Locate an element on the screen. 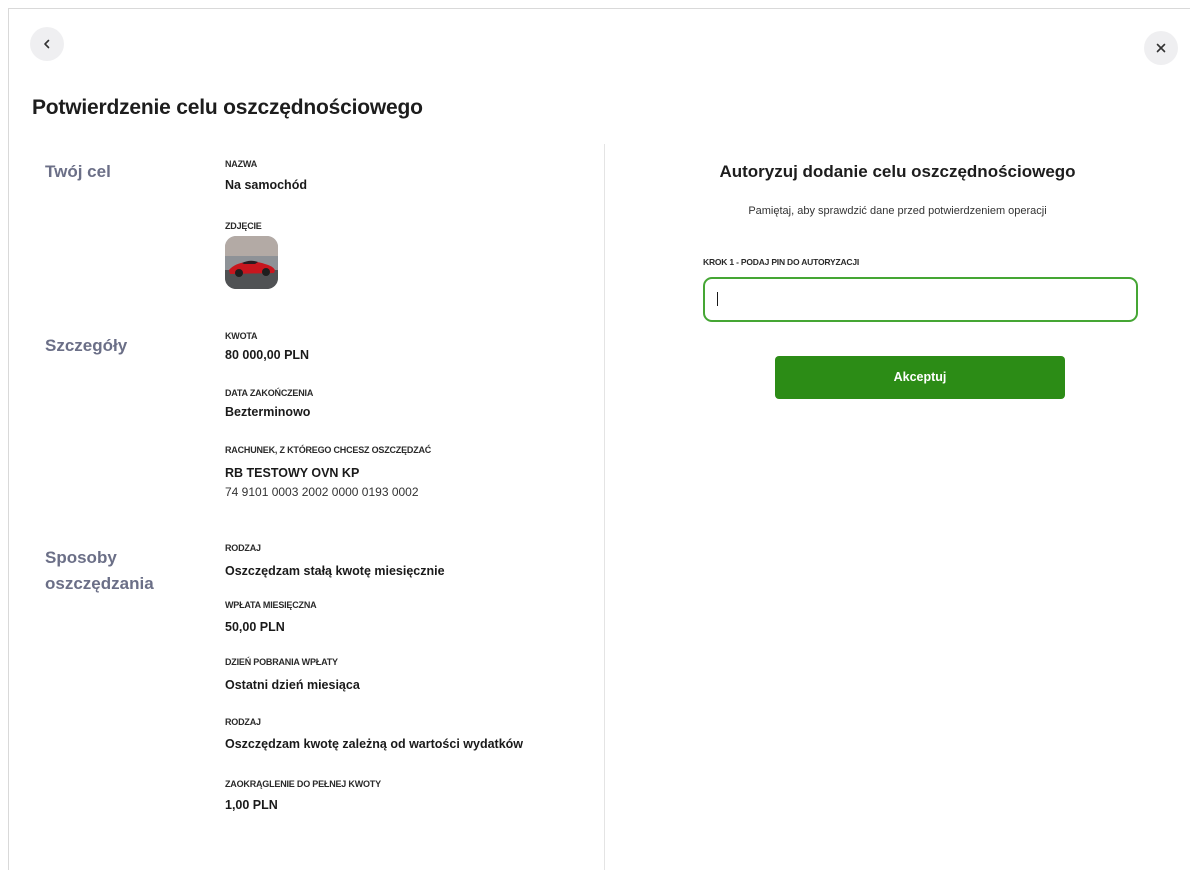 The width and height of the screenshot is (1190, 870). chevron-left-icon is located at coordinates (47, 44).